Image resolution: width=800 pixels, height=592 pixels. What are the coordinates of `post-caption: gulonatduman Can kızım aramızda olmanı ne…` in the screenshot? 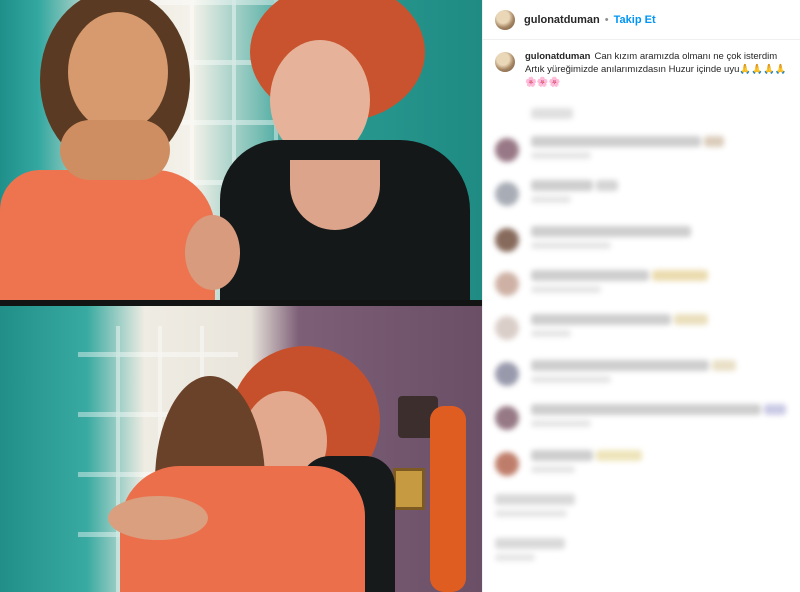 It's located at (645, 69).